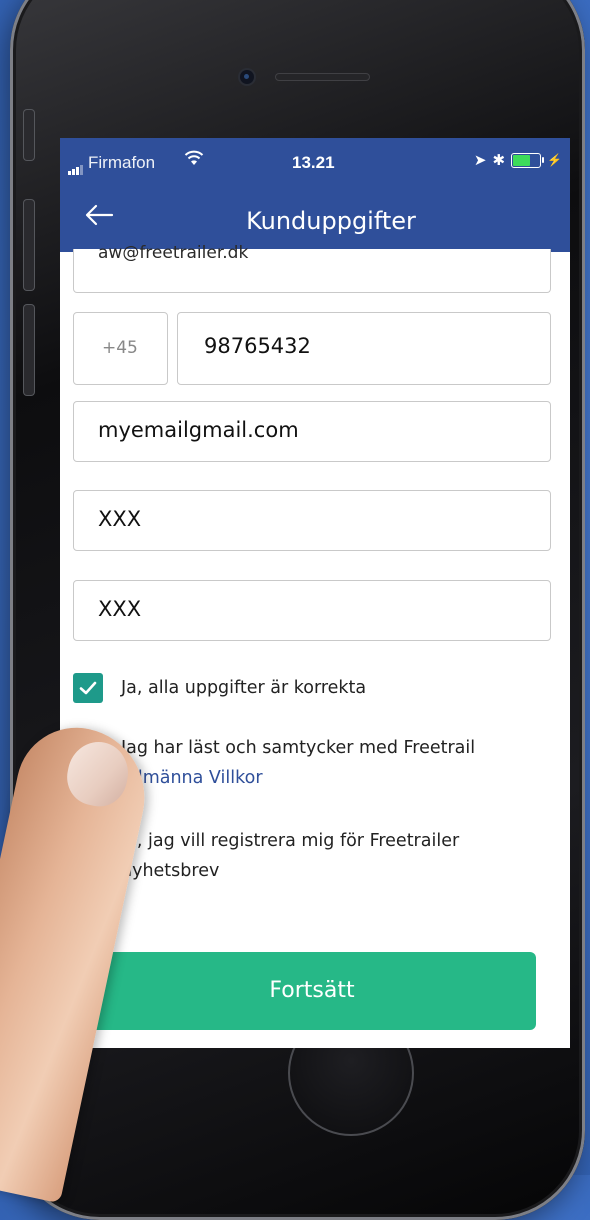  I want to click on battery-icon, so click(528, 160).